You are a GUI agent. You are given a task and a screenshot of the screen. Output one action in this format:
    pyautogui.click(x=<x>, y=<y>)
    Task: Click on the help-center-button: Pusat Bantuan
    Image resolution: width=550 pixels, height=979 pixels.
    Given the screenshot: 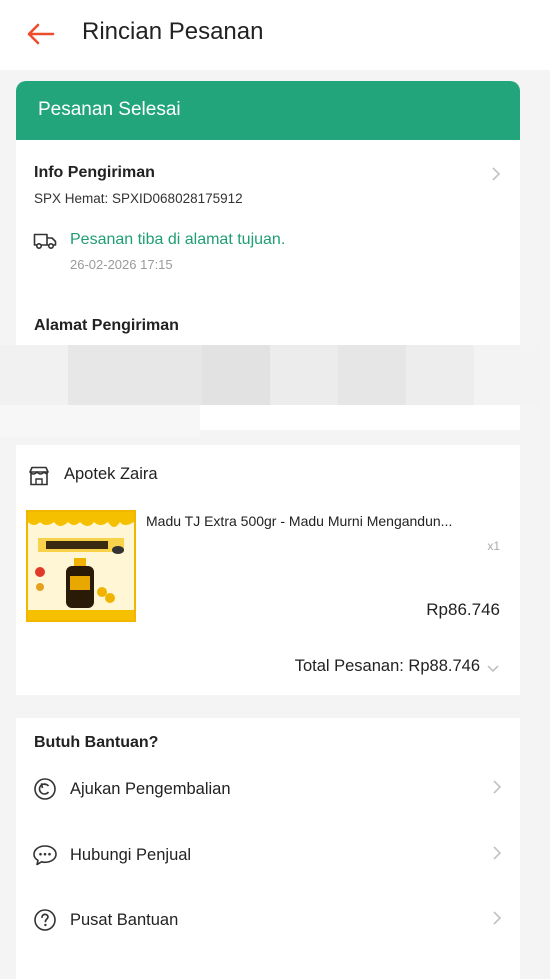 What is the action you would take?
    pyautogui.click(x=268, y=920)
    